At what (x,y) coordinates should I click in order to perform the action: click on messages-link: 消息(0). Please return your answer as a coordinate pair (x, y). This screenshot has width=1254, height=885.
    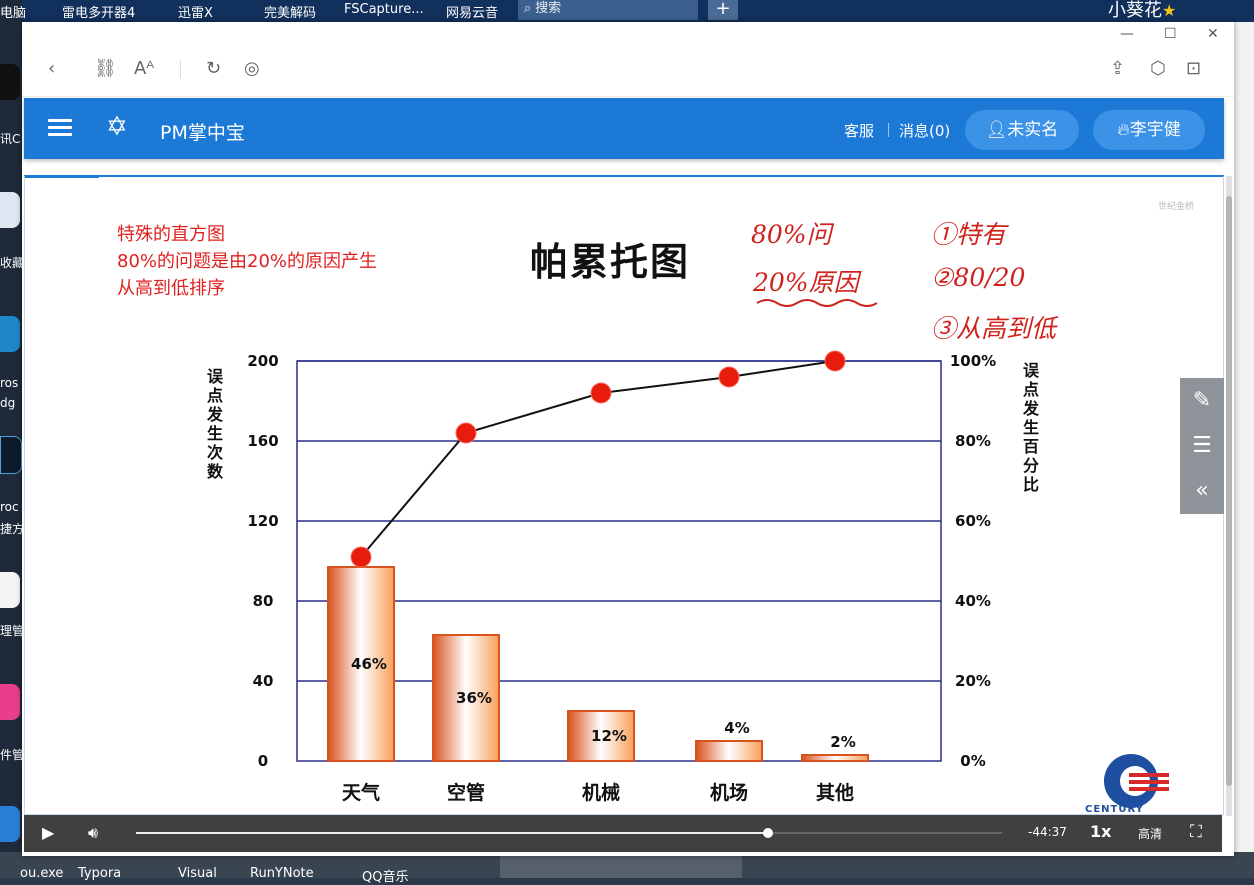
    Looking at the image, I should click on (924, 130).